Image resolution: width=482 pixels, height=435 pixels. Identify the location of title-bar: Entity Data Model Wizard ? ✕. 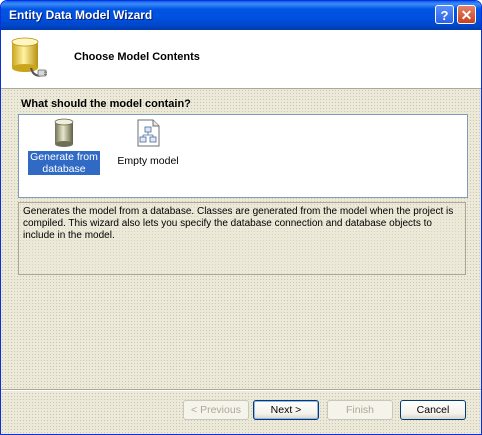
(241, 15).